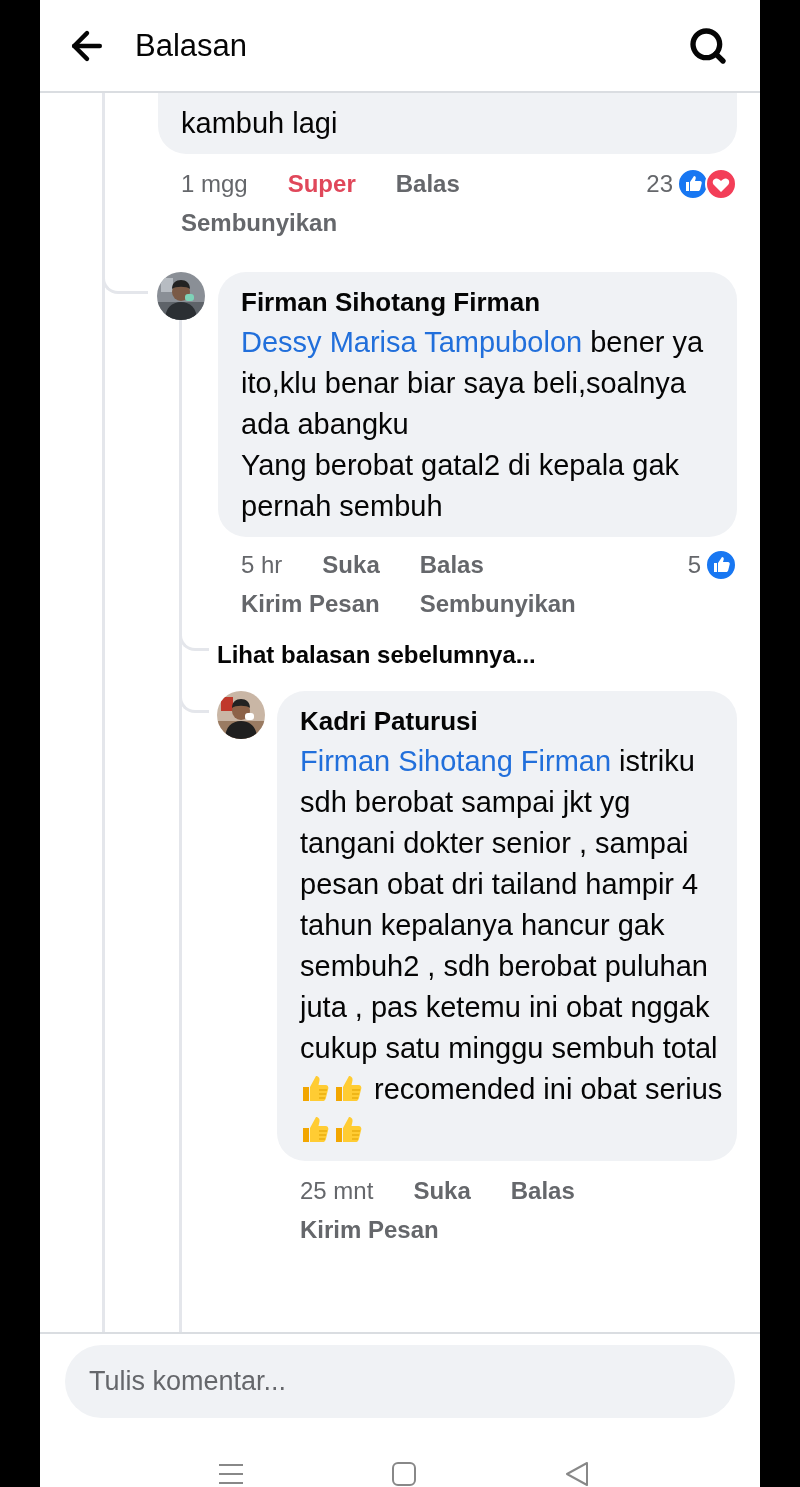 The width and height of the screenshot is (800, 1487). I want to click on home-icon, so click(404, 1474).